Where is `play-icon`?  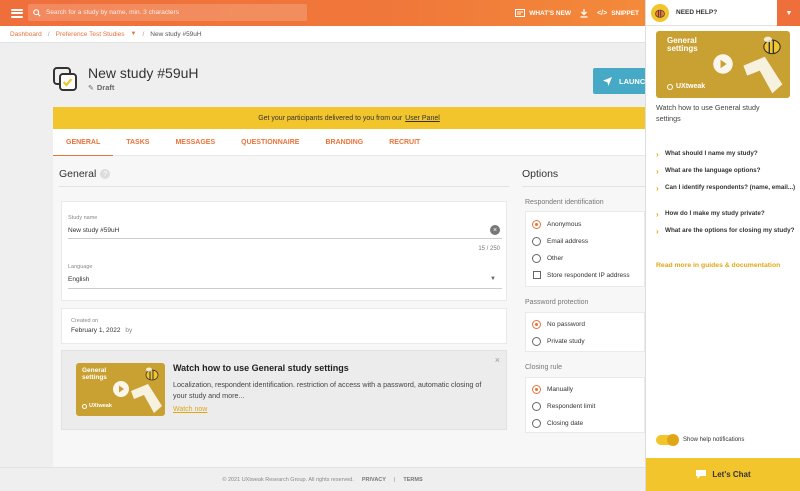 play-icon is located at coordinates (723, 64).